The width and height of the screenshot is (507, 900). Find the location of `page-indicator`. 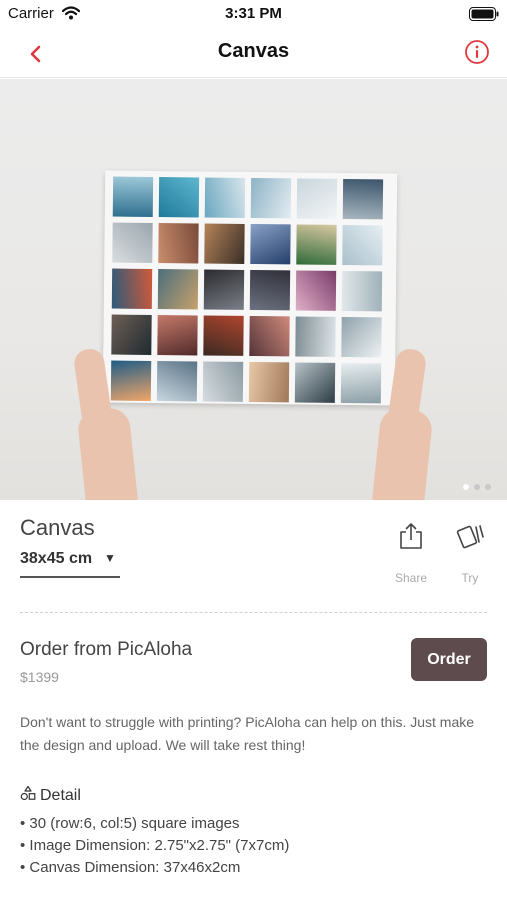

page-indicator is located at coordinates (477, 487).